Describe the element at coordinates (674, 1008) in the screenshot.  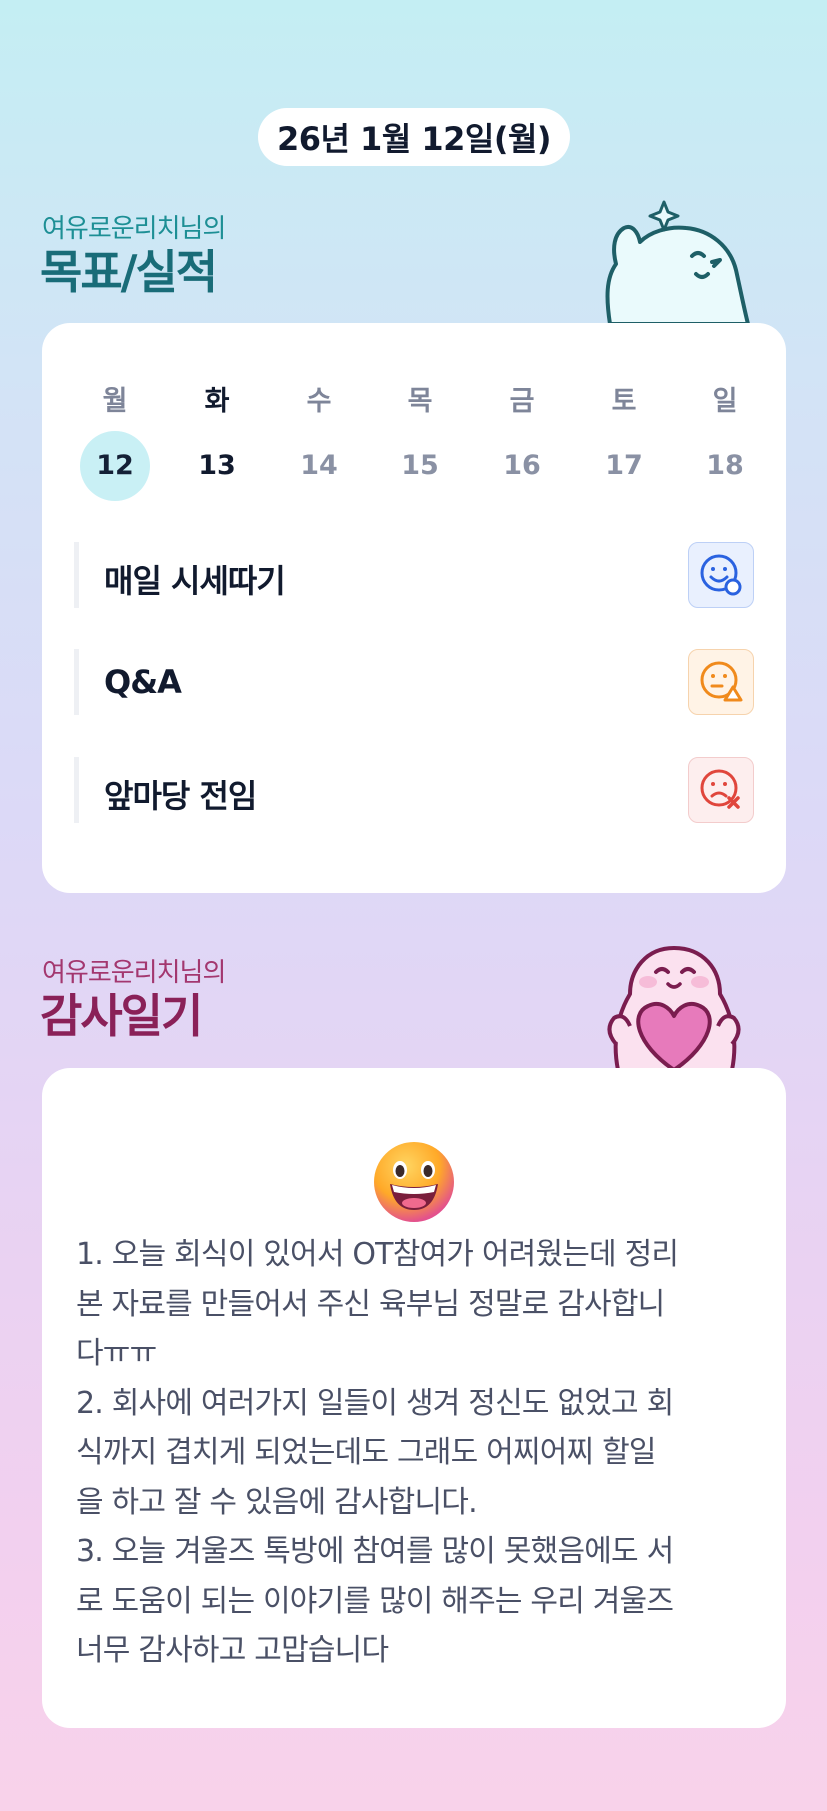
I see `heart-mascot-icon` at that location.